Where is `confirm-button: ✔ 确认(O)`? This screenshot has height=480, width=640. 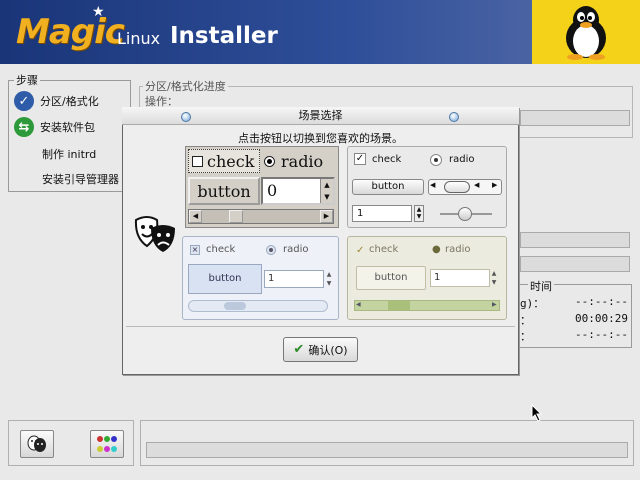 confirm-button: ✔ 确认(O) is located at coordinates (320, 349).